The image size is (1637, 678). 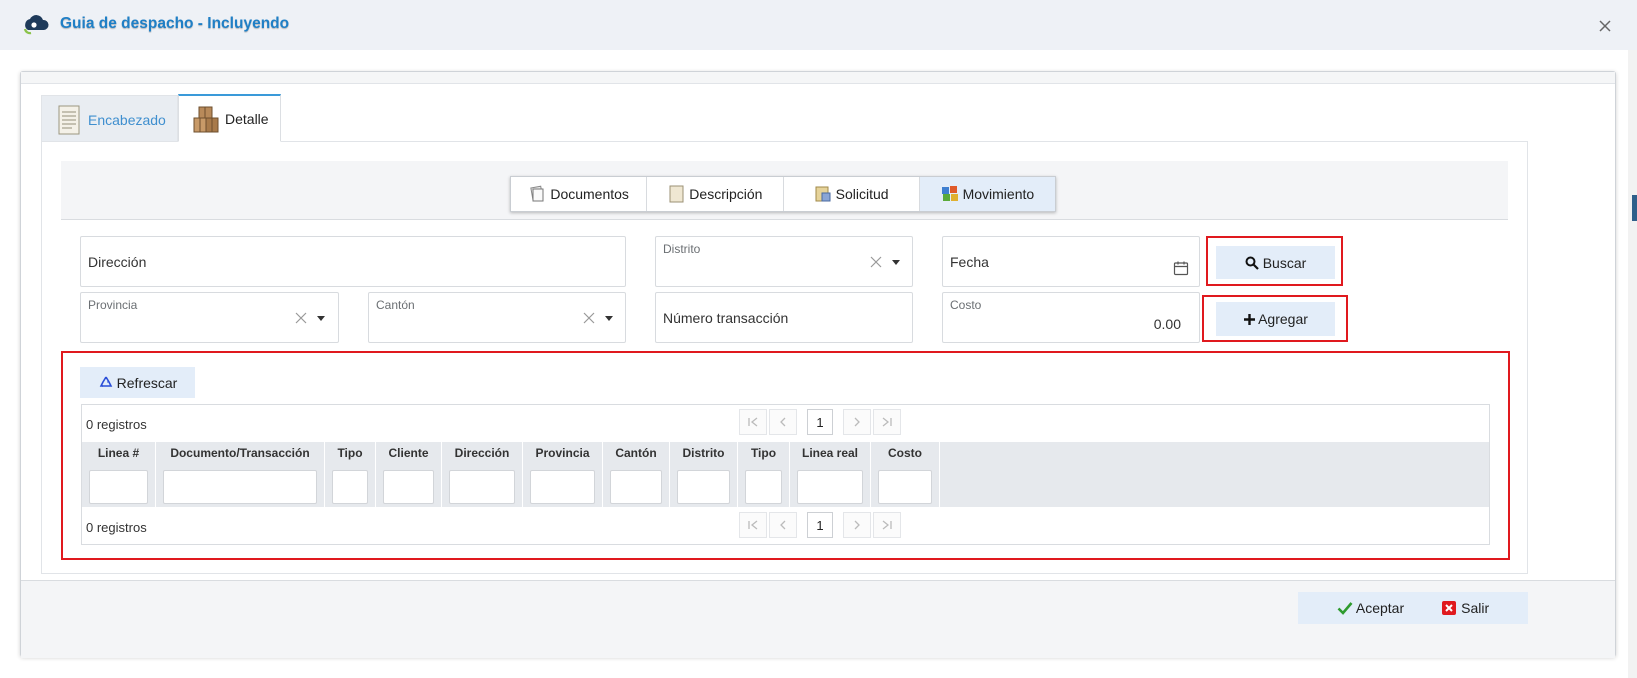 What do you see at coordinates (1071, 317) in the screenshot?
I see `costo-field: Costo 0.00` at bounding box center [1071, 317].